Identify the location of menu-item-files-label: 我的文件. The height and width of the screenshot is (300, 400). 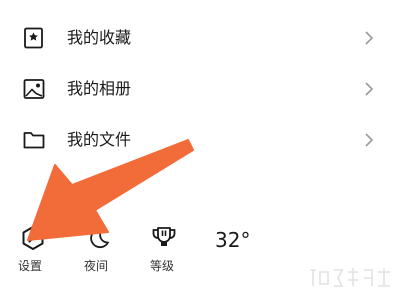
(99, 139).